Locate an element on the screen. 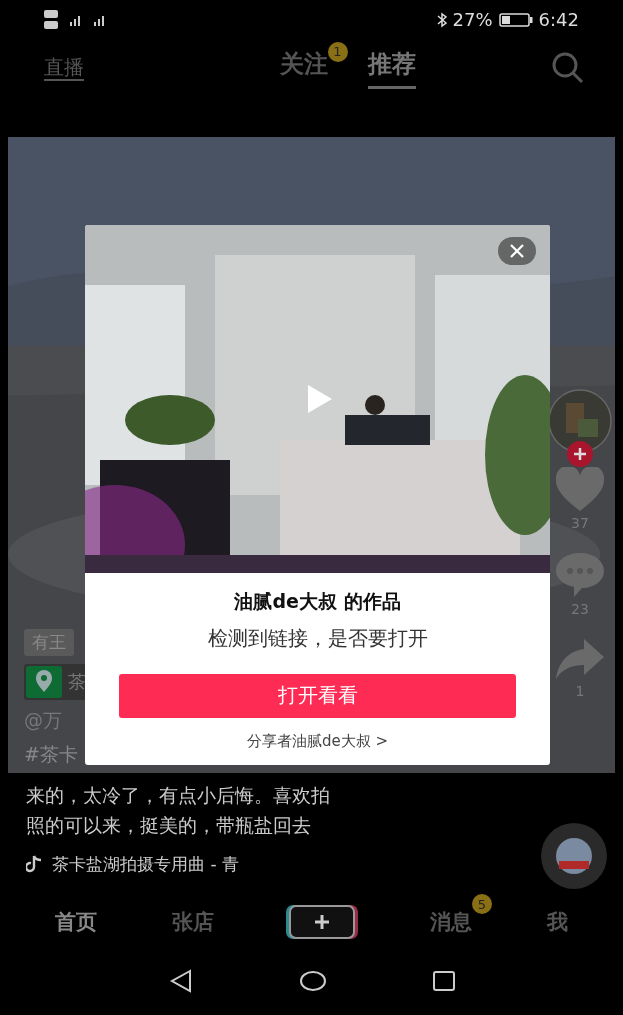  bluetooth-icon is located at coordinates (441, 19).